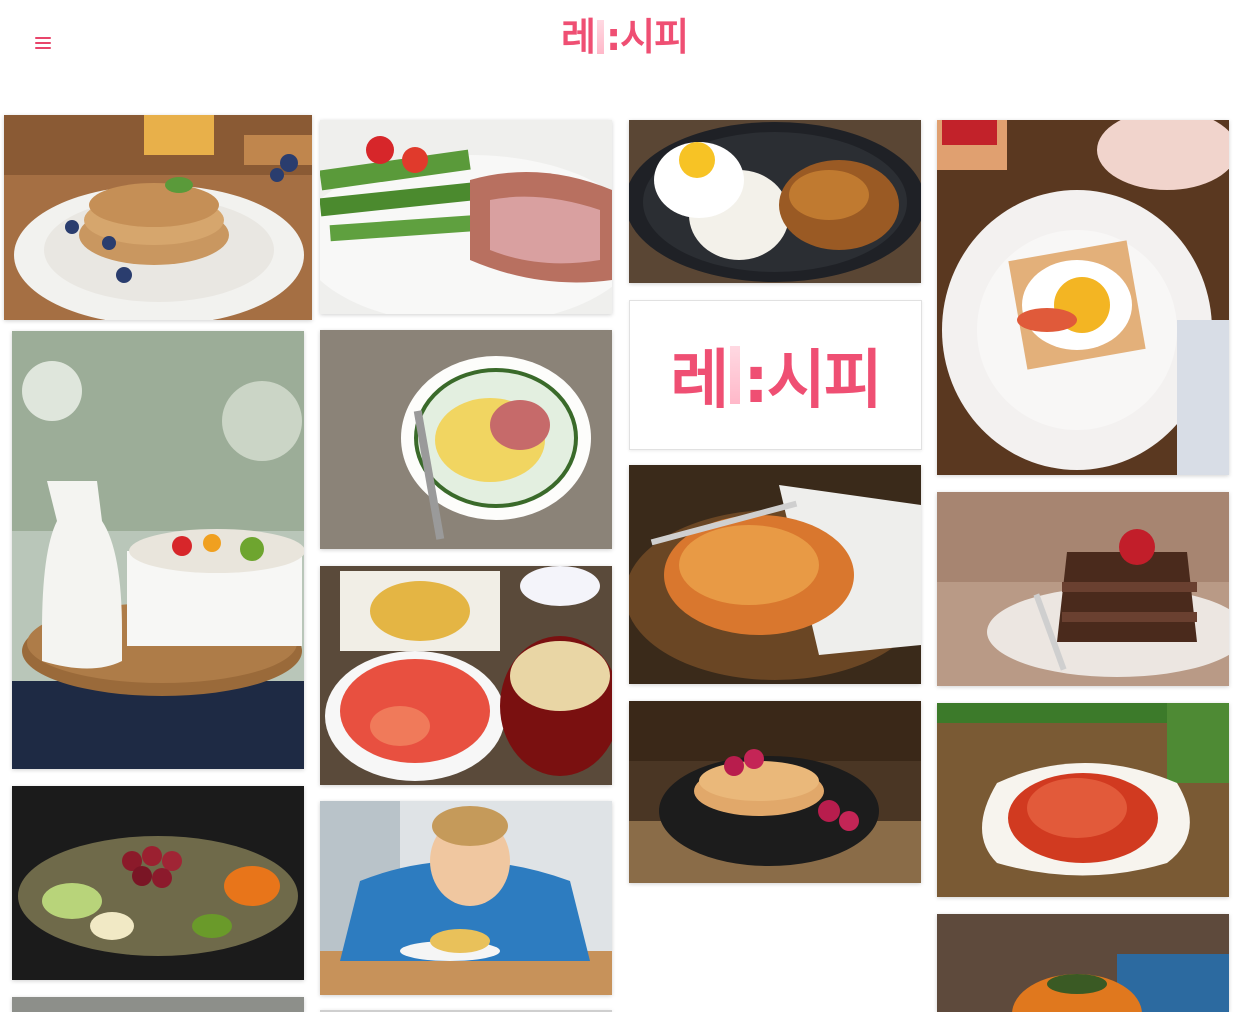 This screenshot has width=1250, height=1012. I want to click on recipe-card-carbonara, so click(466, 439).